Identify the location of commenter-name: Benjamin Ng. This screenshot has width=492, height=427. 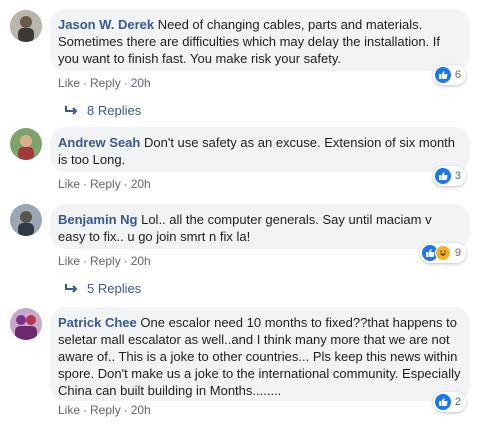
(97, 219).